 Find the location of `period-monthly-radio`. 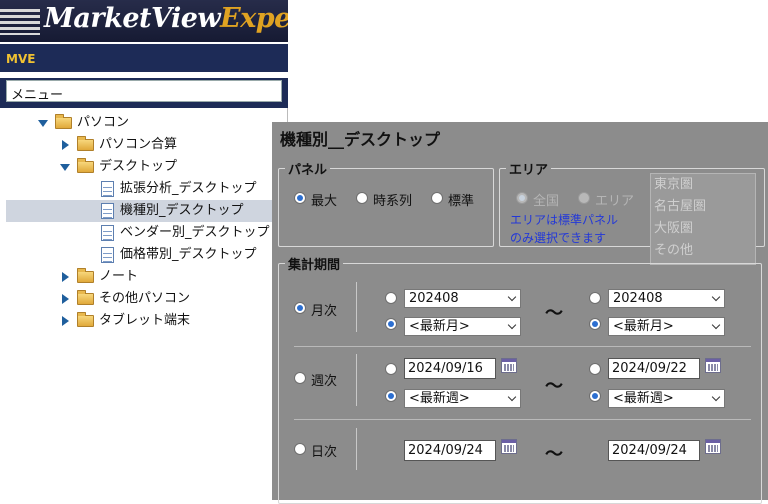

period-monthly-radio is located at coordinates (300, 308).